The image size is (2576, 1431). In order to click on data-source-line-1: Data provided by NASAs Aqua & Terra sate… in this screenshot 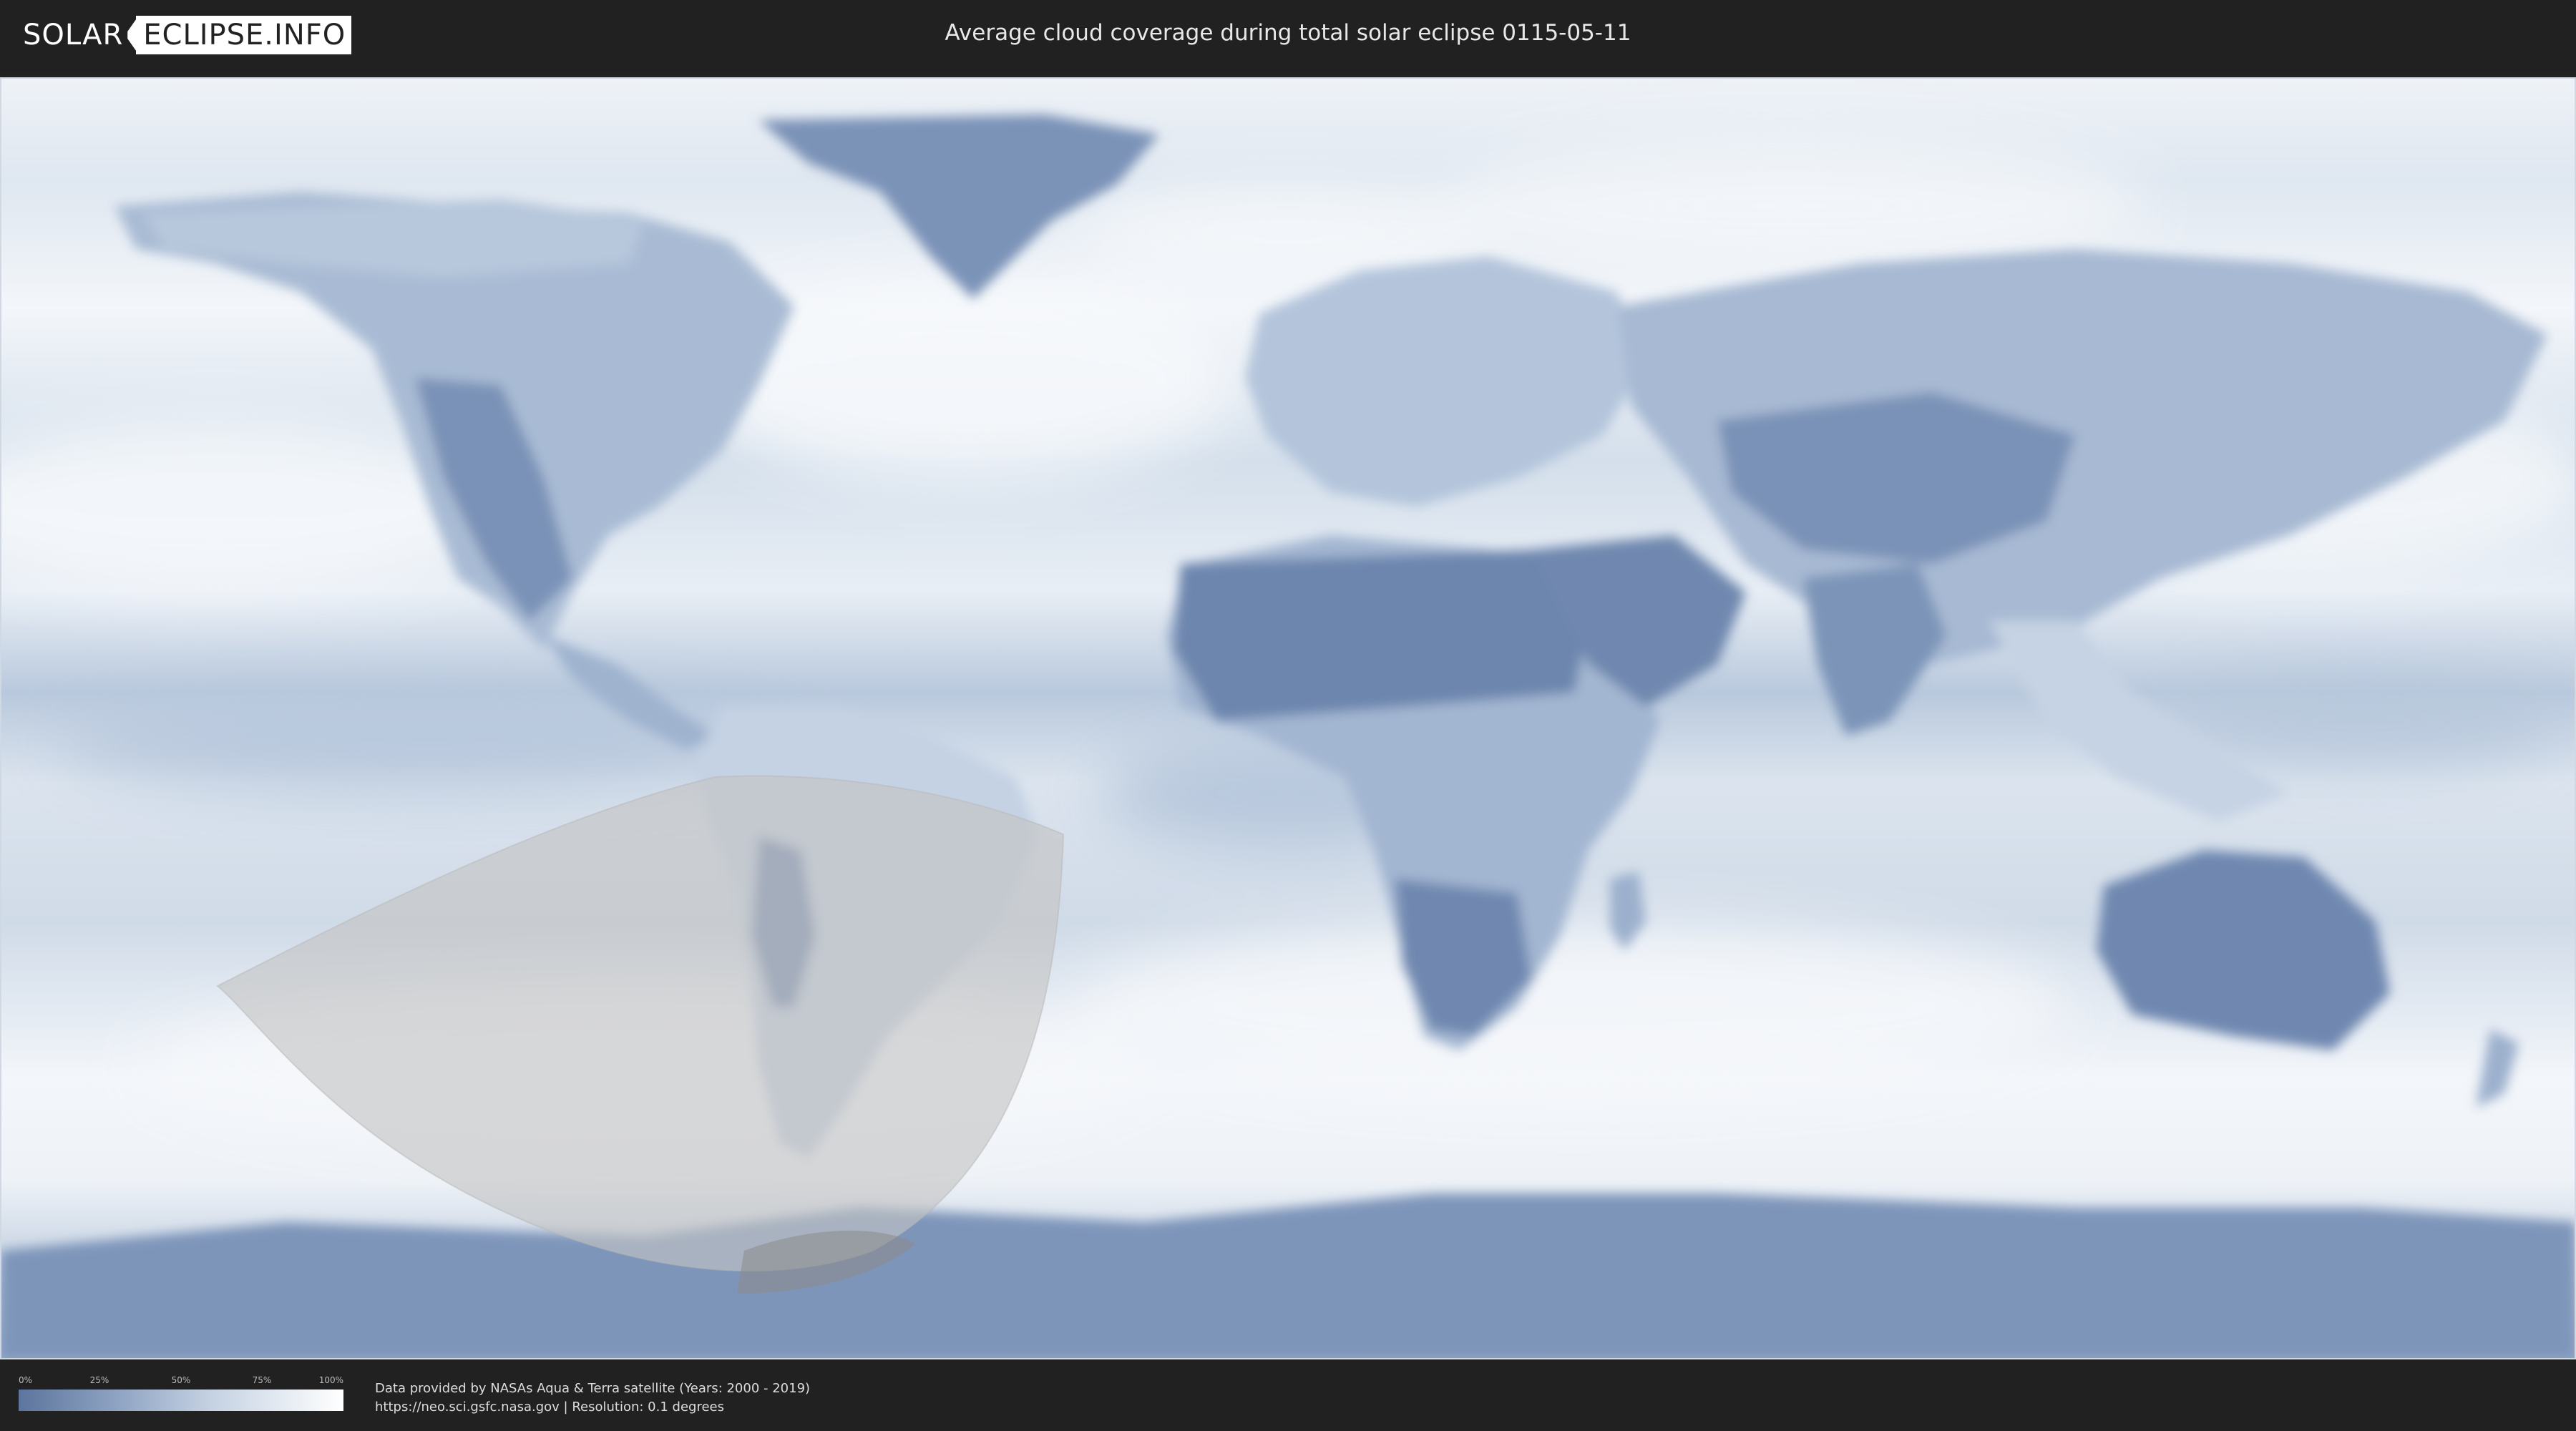, I will do `click(593, 1388)`.